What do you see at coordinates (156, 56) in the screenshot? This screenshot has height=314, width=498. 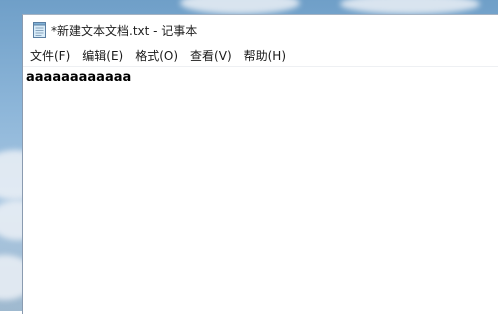 I see `menu-format: 格式(O)` at bounding box center [156, 56].